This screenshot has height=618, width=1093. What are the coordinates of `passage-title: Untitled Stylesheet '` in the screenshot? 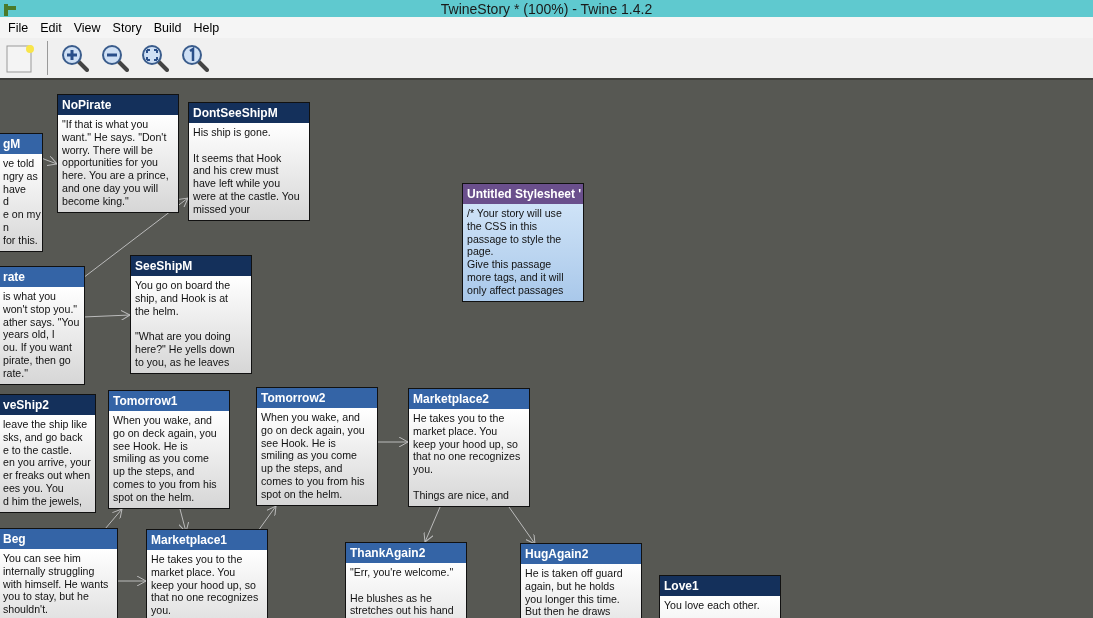 It's located at (523, 194).